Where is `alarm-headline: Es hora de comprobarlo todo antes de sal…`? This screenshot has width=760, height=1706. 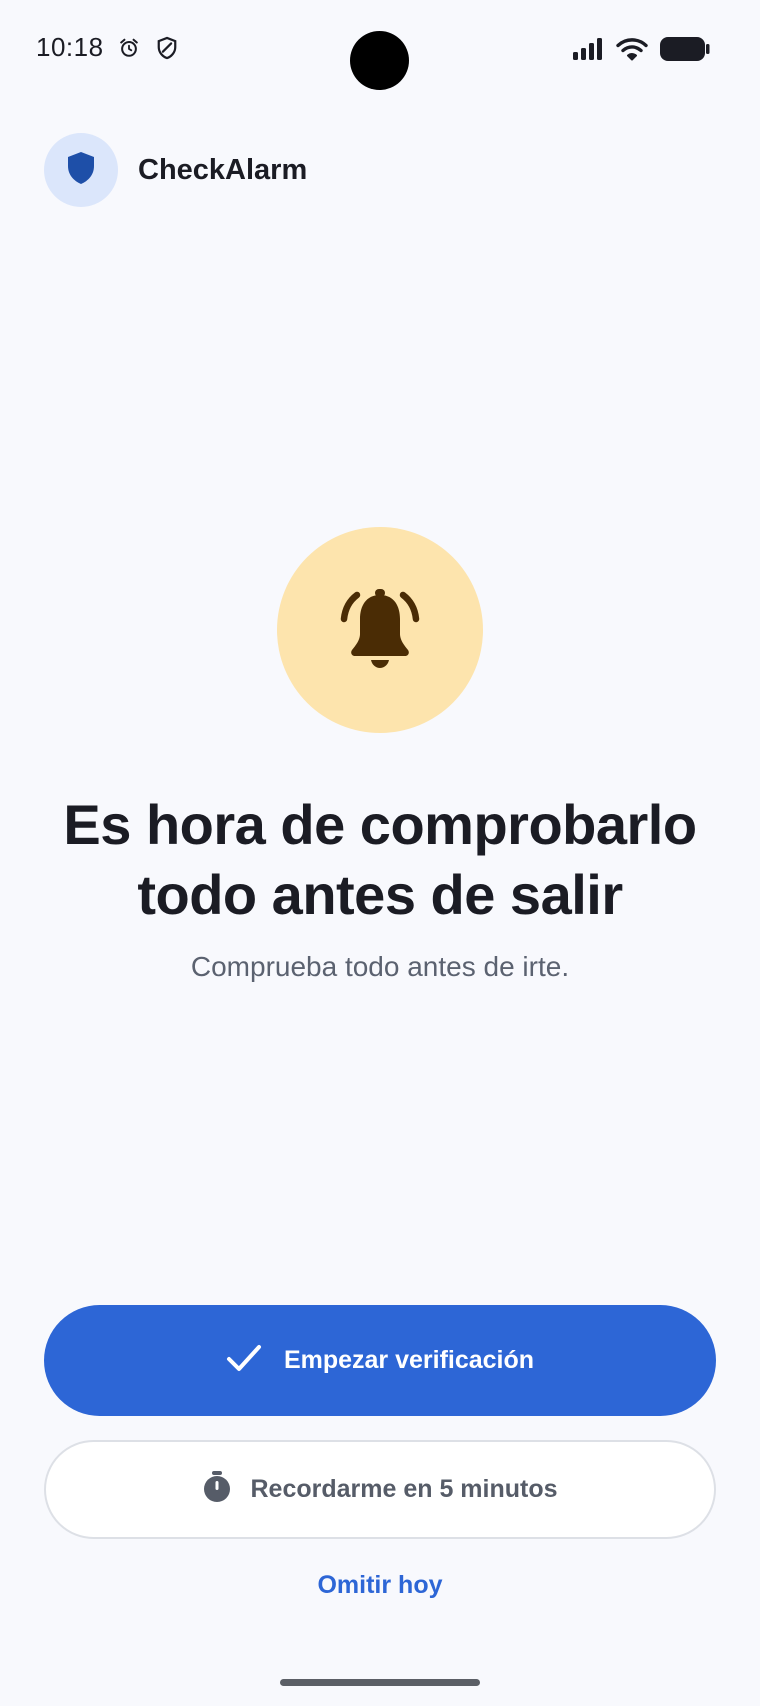 alarm-headline: Es hora de comprobarlo todo antes de sal… is located at coordinates (380, 860).